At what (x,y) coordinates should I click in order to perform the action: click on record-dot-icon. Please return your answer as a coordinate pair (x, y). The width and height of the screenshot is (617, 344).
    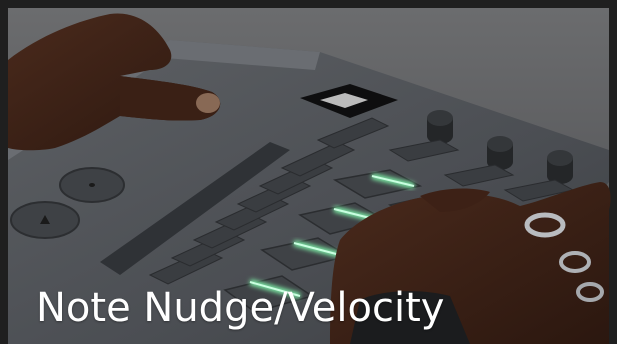
    Looking at the image, I should click on (92, 185).